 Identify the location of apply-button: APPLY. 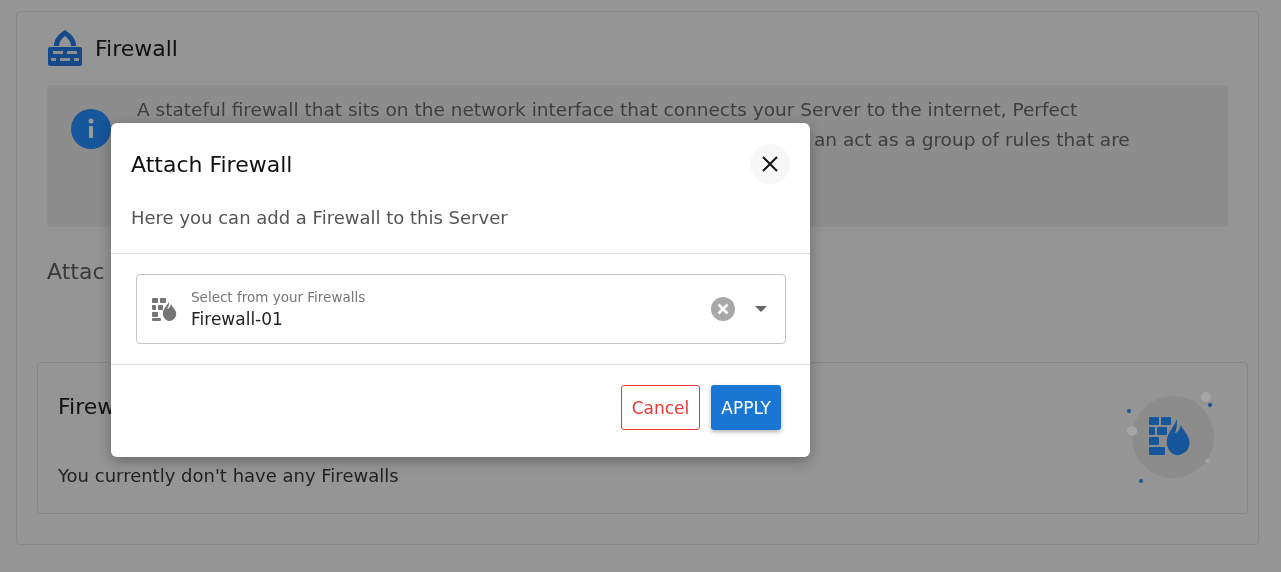
(746, 407).